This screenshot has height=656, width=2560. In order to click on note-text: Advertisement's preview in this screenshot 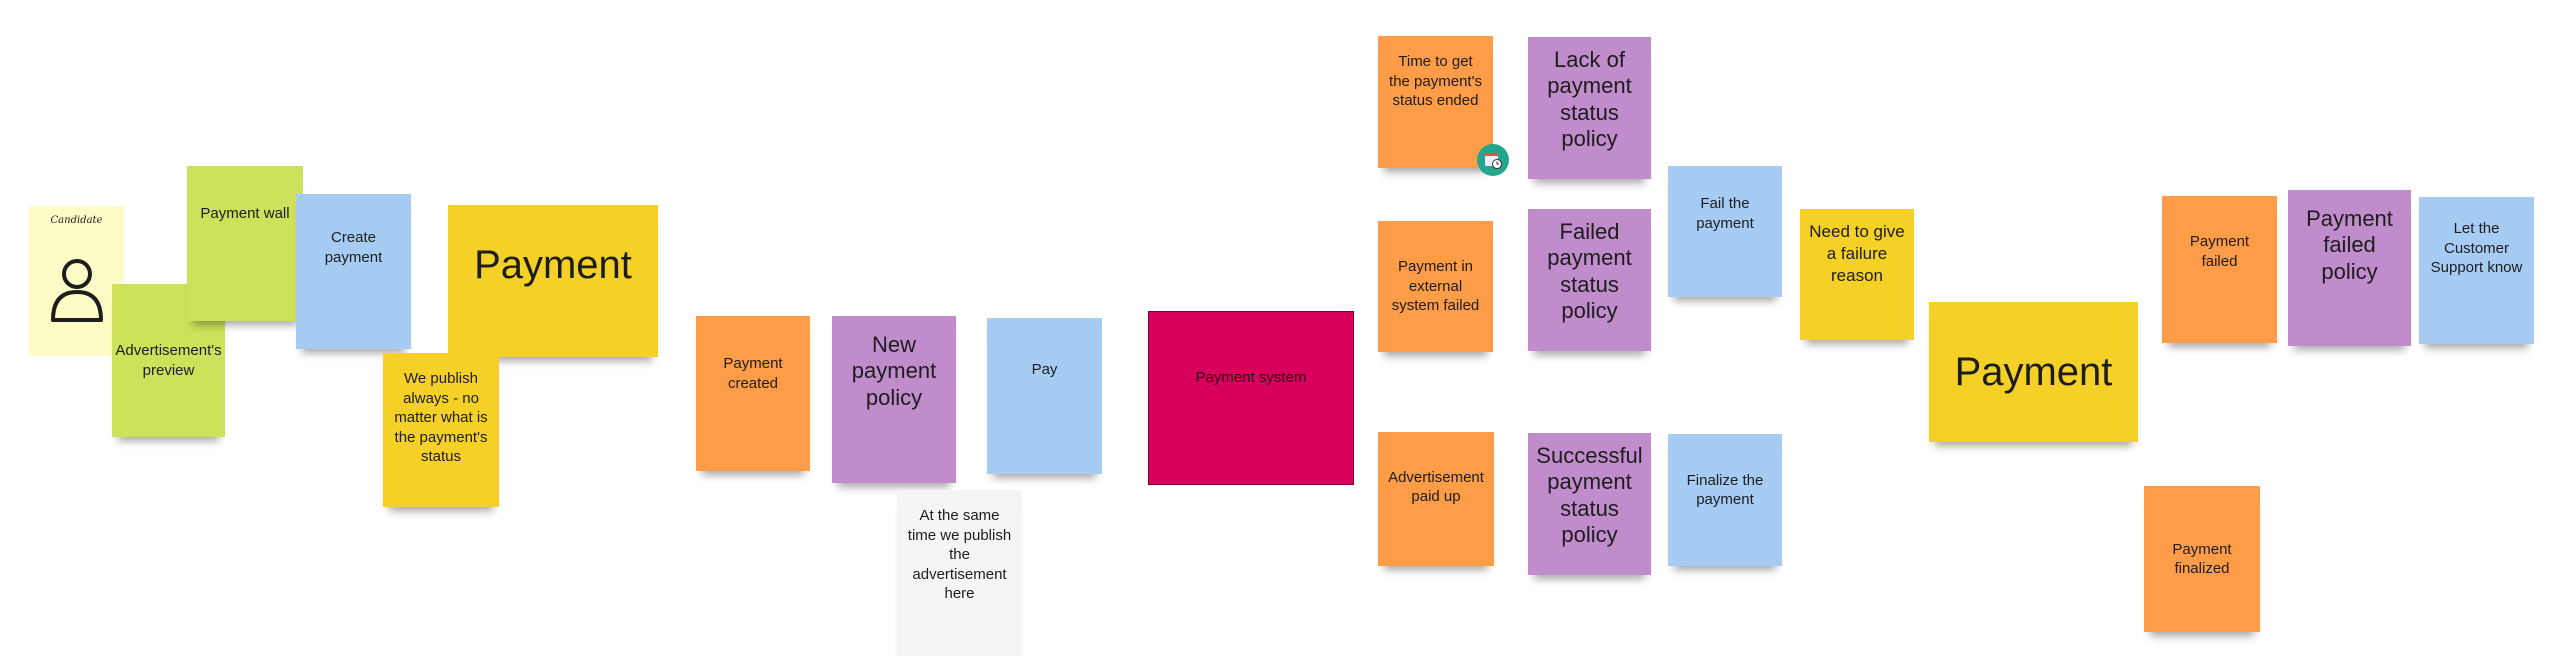, I will do `click(168, 360)`.